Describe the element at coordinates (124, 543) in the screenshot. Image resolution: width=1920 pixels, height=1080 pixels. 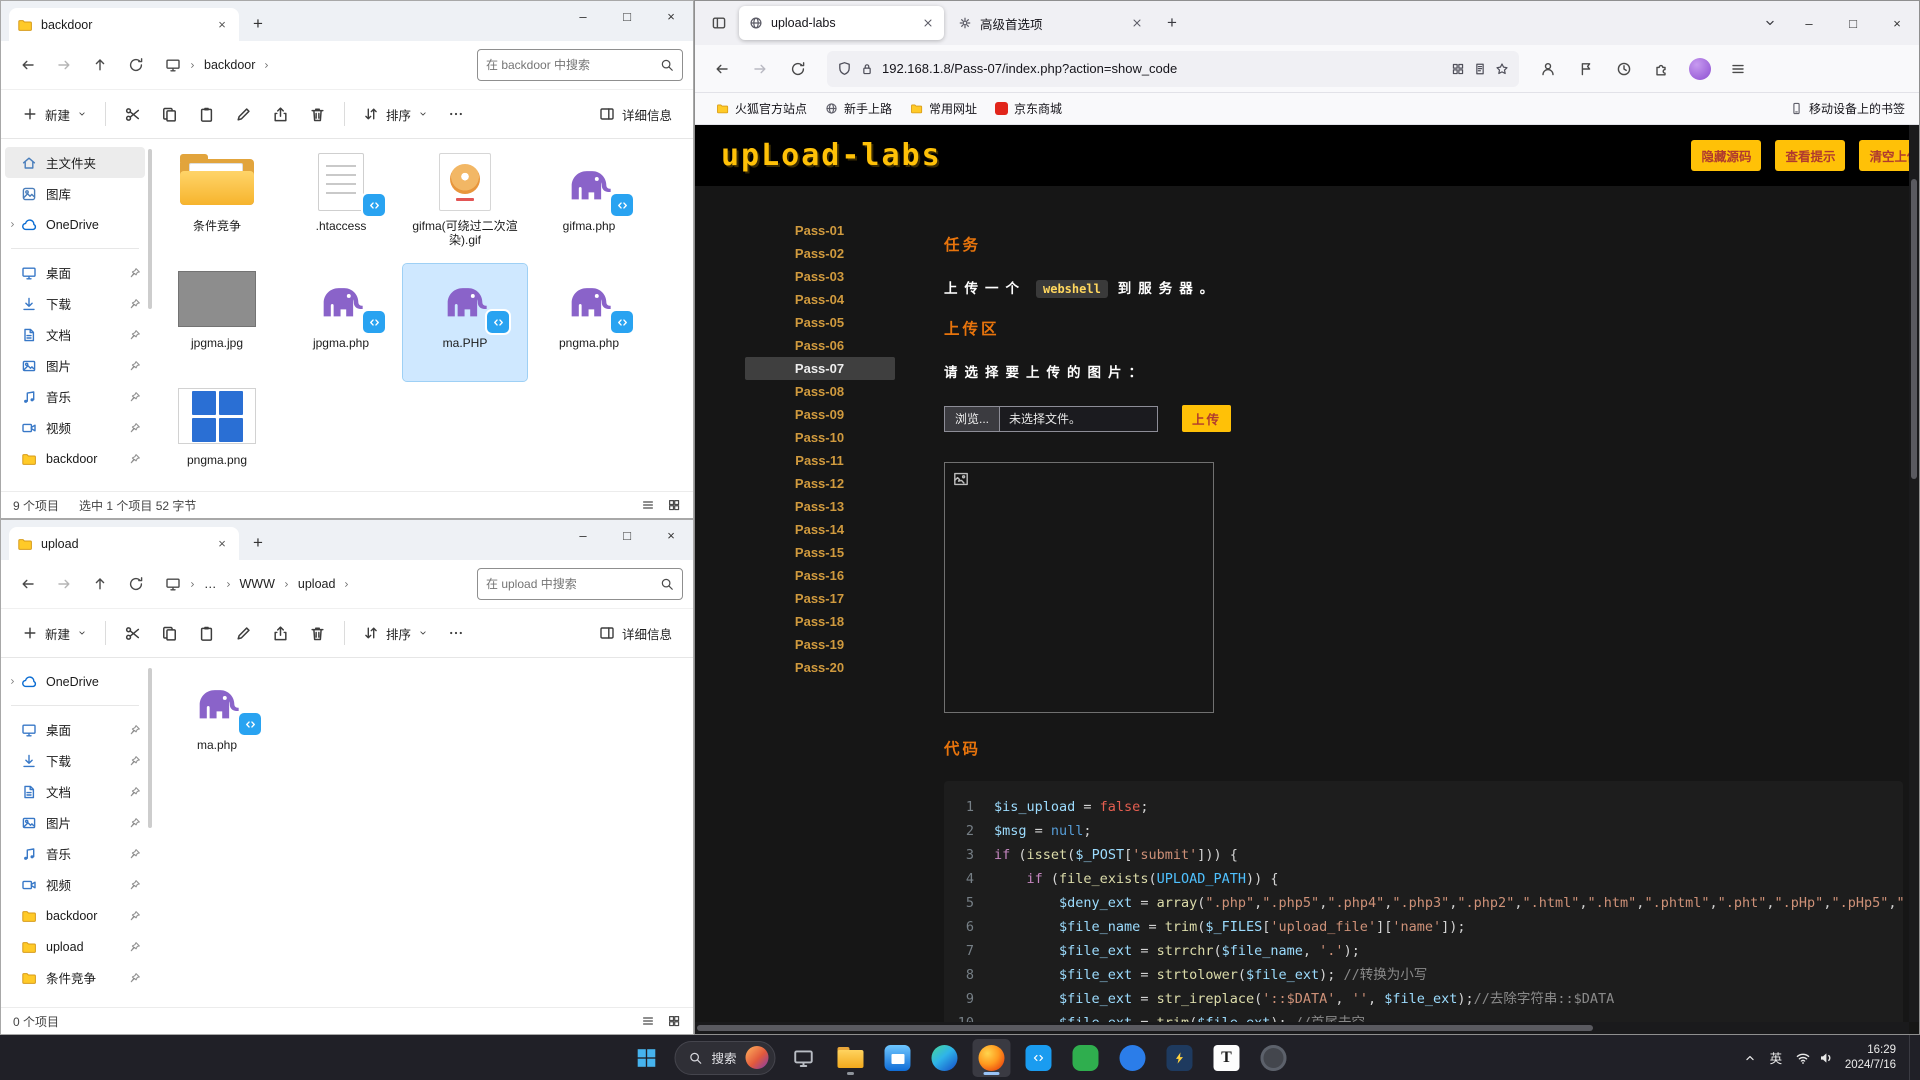
I see `explorer-tab-upload: upload ×` at that location.